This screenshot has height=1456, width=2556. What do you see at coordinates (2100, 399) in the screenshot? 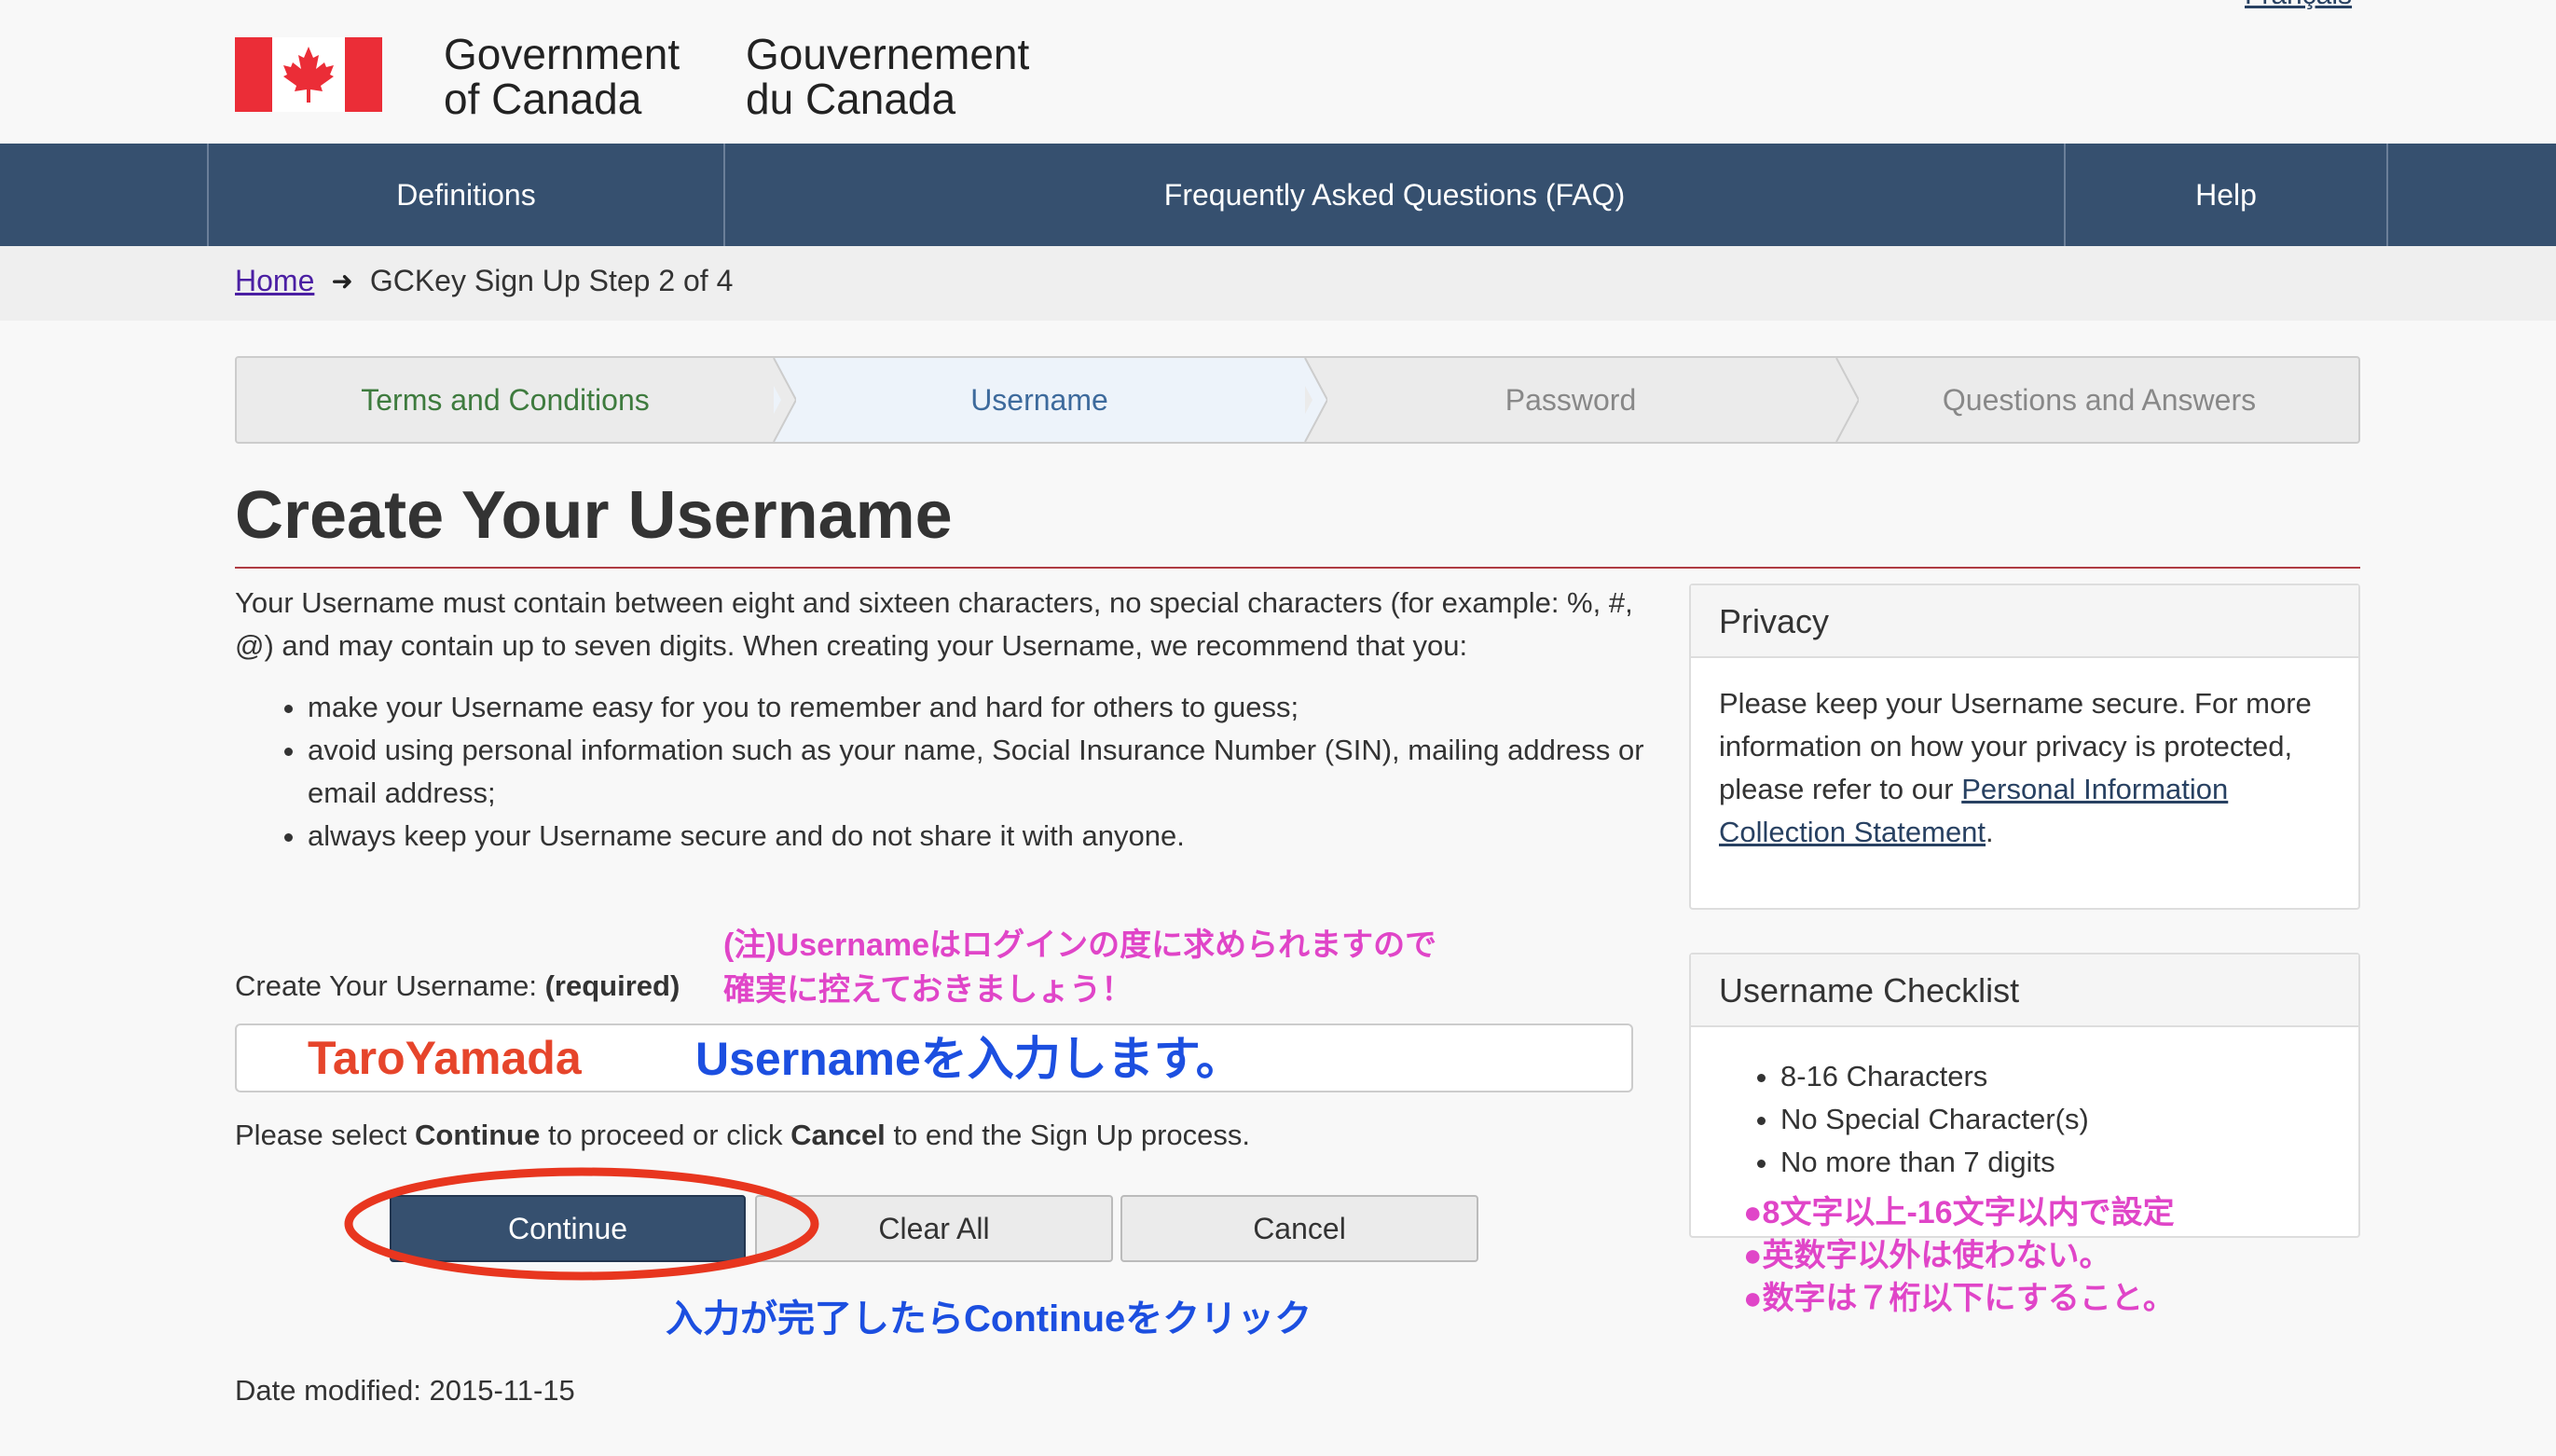
I see `step-questions: Questions and Answers` at bounding box center [2100, 399].